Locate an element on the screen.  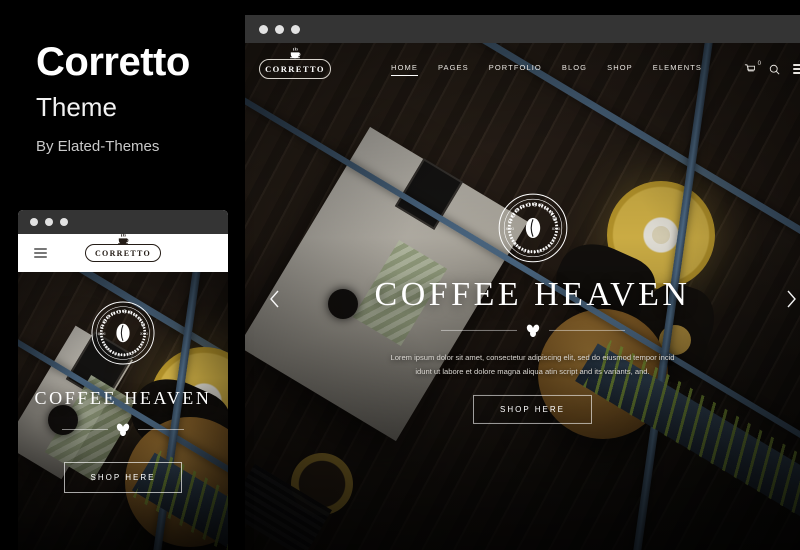
nav-item-shop: SHOP is located at coordinates (620, 69).